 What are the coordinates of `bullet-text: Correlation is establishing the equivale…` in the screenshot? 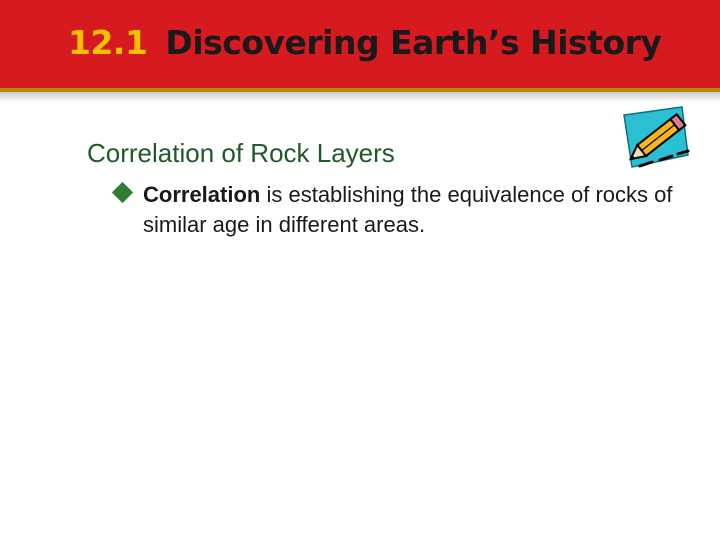 It's located at (415, 209).